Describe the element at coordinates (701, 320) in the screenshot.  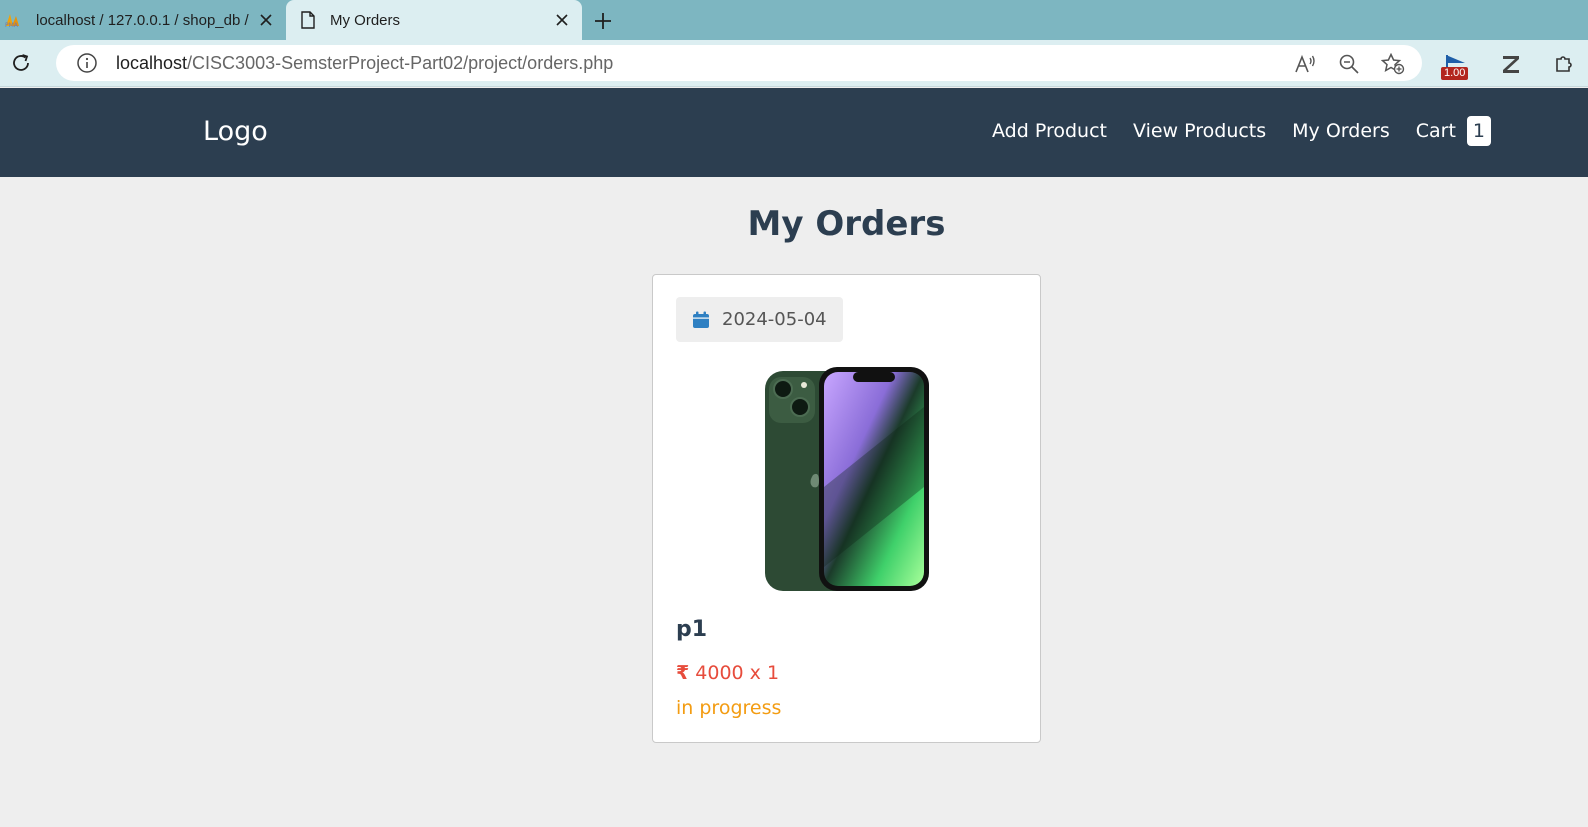
I see `calendar-icon` at that location.